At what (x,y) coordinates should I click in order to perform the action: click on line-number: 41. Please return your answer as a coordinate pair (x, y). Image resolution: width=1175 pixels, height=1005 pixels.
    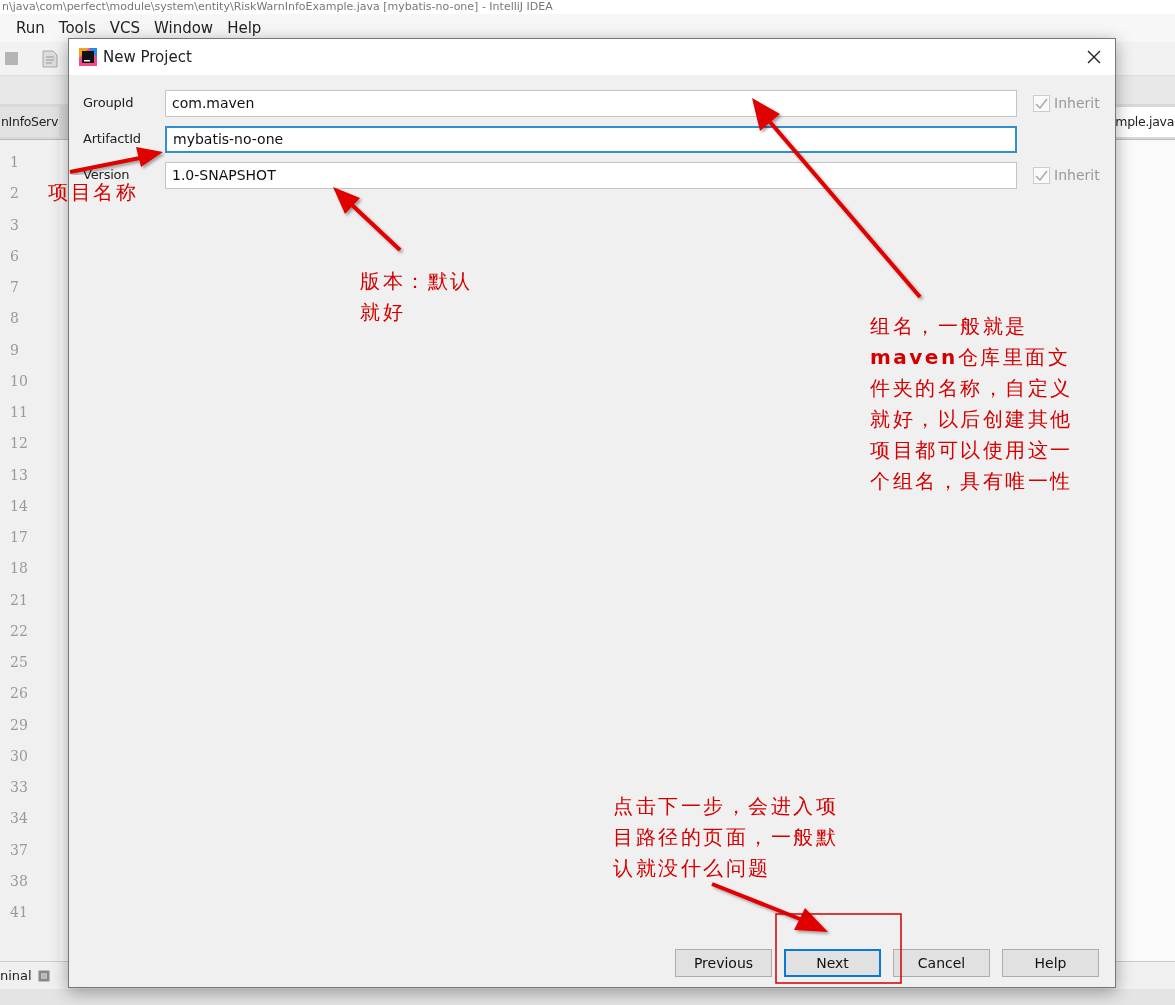
    Looking at the image, I should click on (19, 912).